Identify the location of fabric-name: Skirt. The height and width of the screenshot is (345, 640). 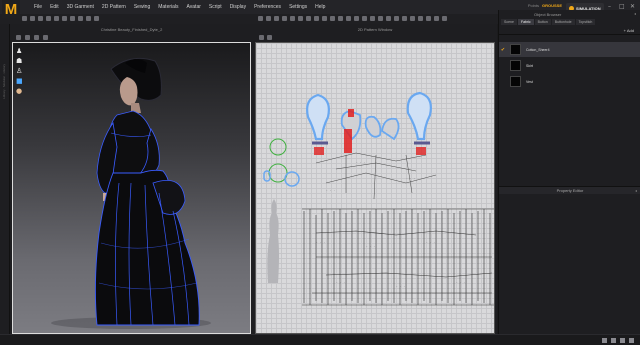
(529, 65).